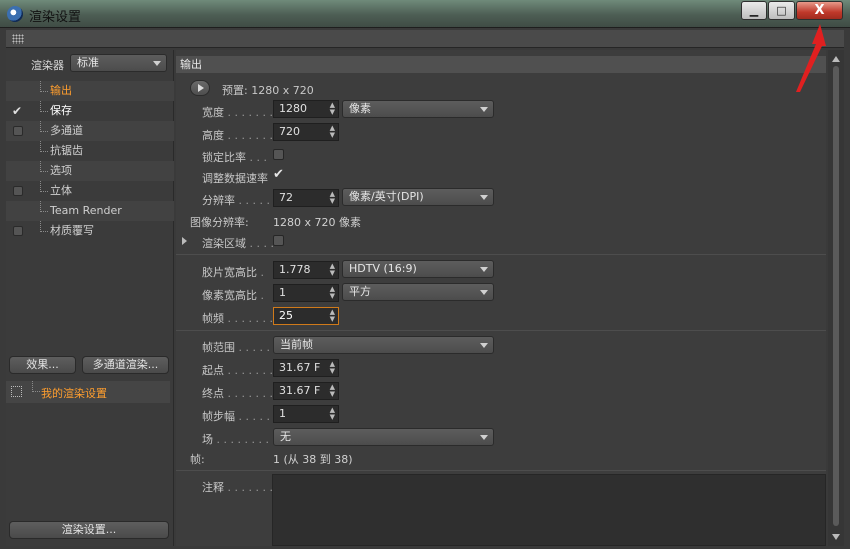  I want to click on renderer-row: 渲染器 标准, so click(90, 63).